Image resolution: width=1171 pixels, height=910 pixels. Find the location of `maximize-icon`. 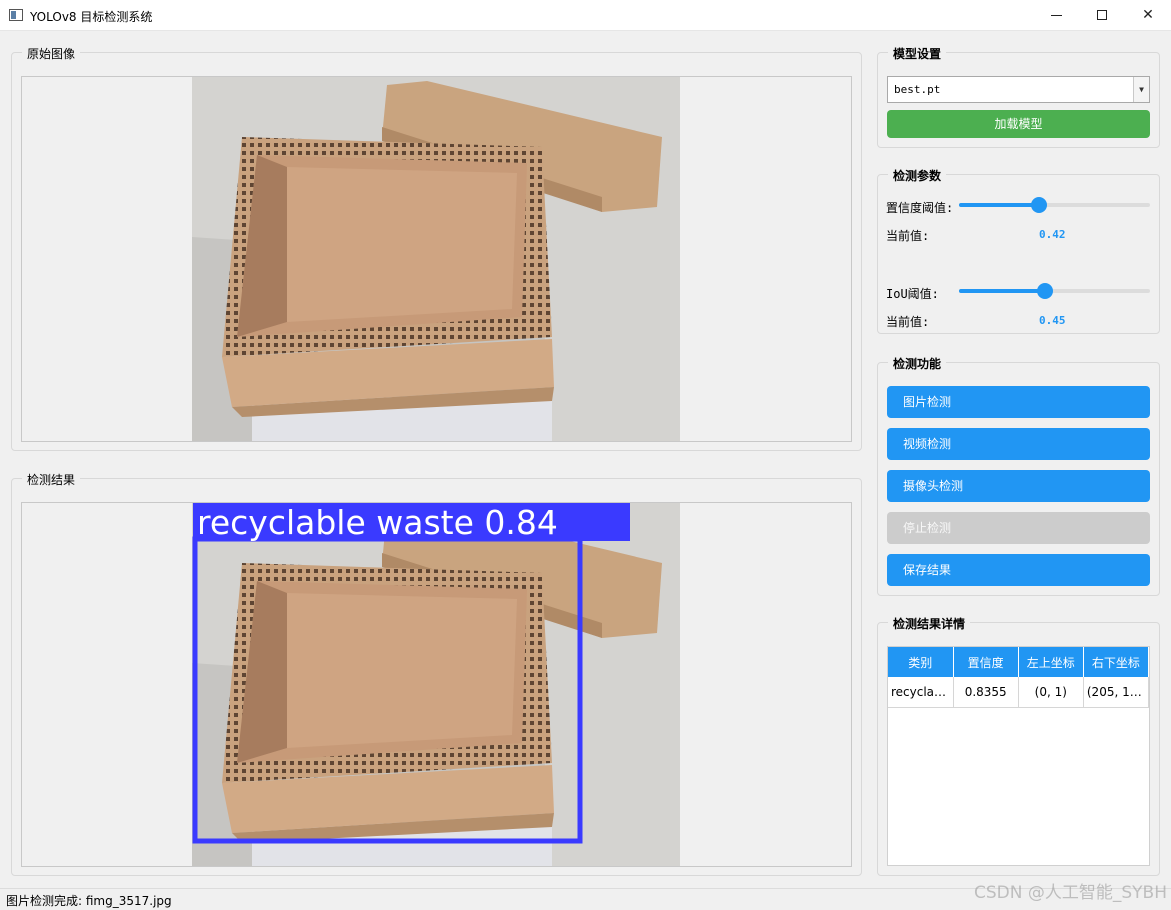

maximize-icon is located at coordinates (1102, 15).